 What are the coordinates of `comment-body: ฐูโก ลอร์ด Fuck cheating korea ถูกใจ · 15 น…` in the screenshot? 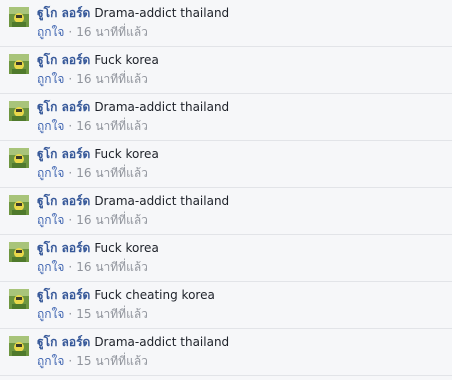 It's located at (240, 304).